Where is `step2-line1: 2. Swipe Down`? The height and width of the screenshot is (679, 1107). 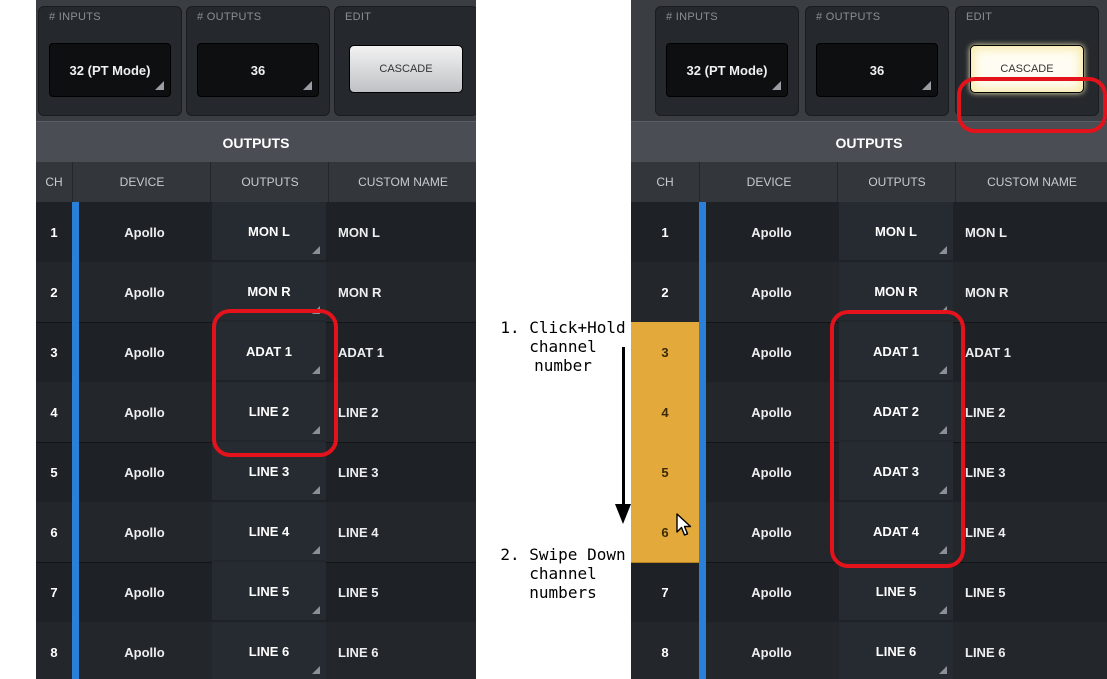
step2-line1: 2. Swipe Down is located at coordinates (563, 554).